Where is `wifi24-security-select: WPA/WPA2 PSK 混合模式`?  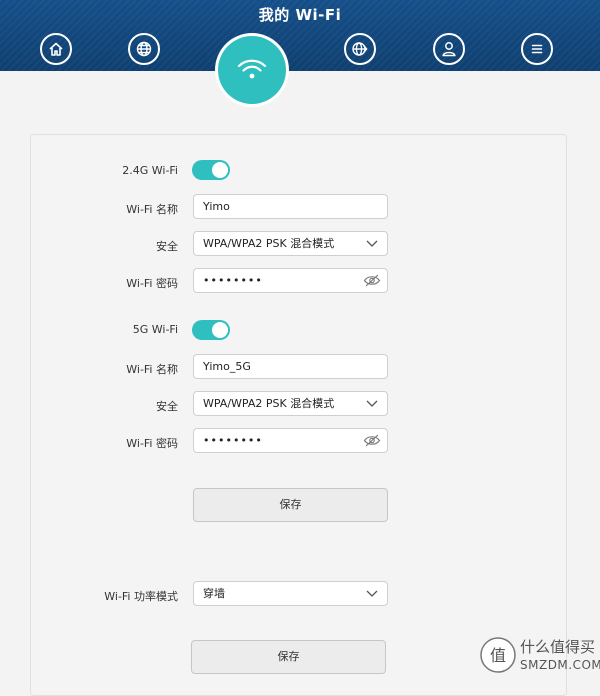 wifi24-security-select: WPA/WPA2 PSK 混合模式 is located at coordinates (290, 243).